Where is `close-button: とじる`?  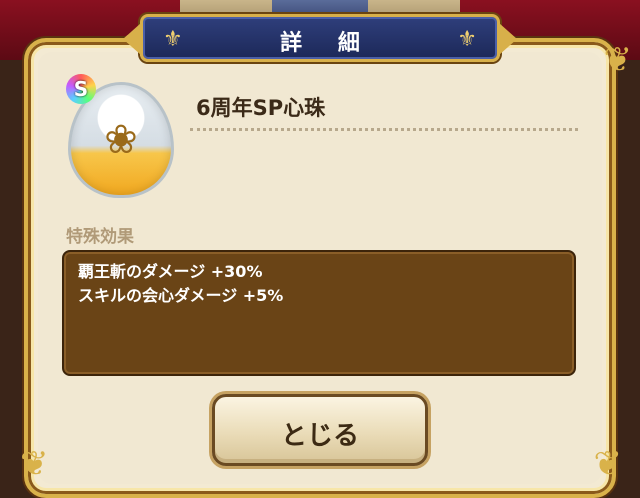 close-button: とじる is located at coordinates (320, 430).